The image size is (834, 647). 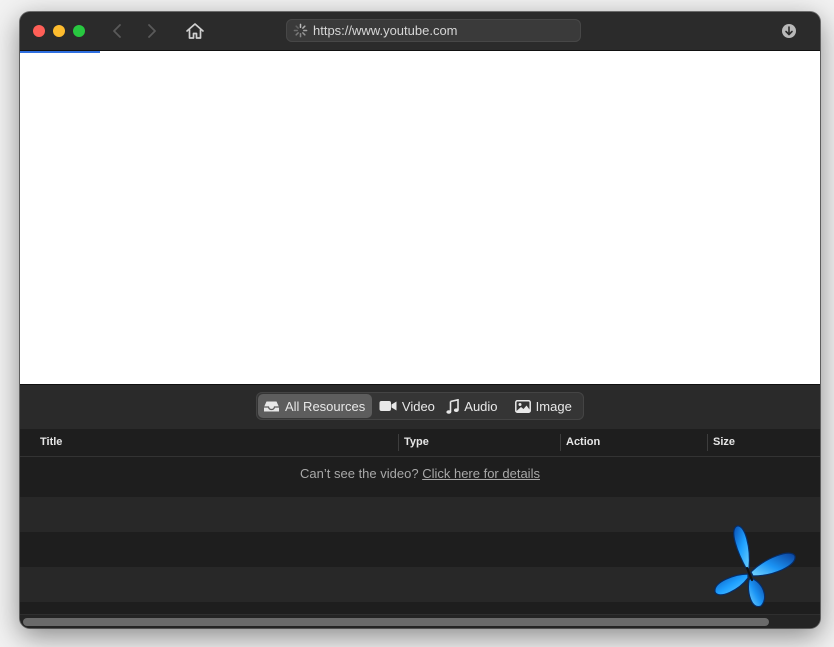 What do you see at coordinates (51, 442) in the screenshot?
I see `column-header-title: Title` at bounding box center [51, 442].